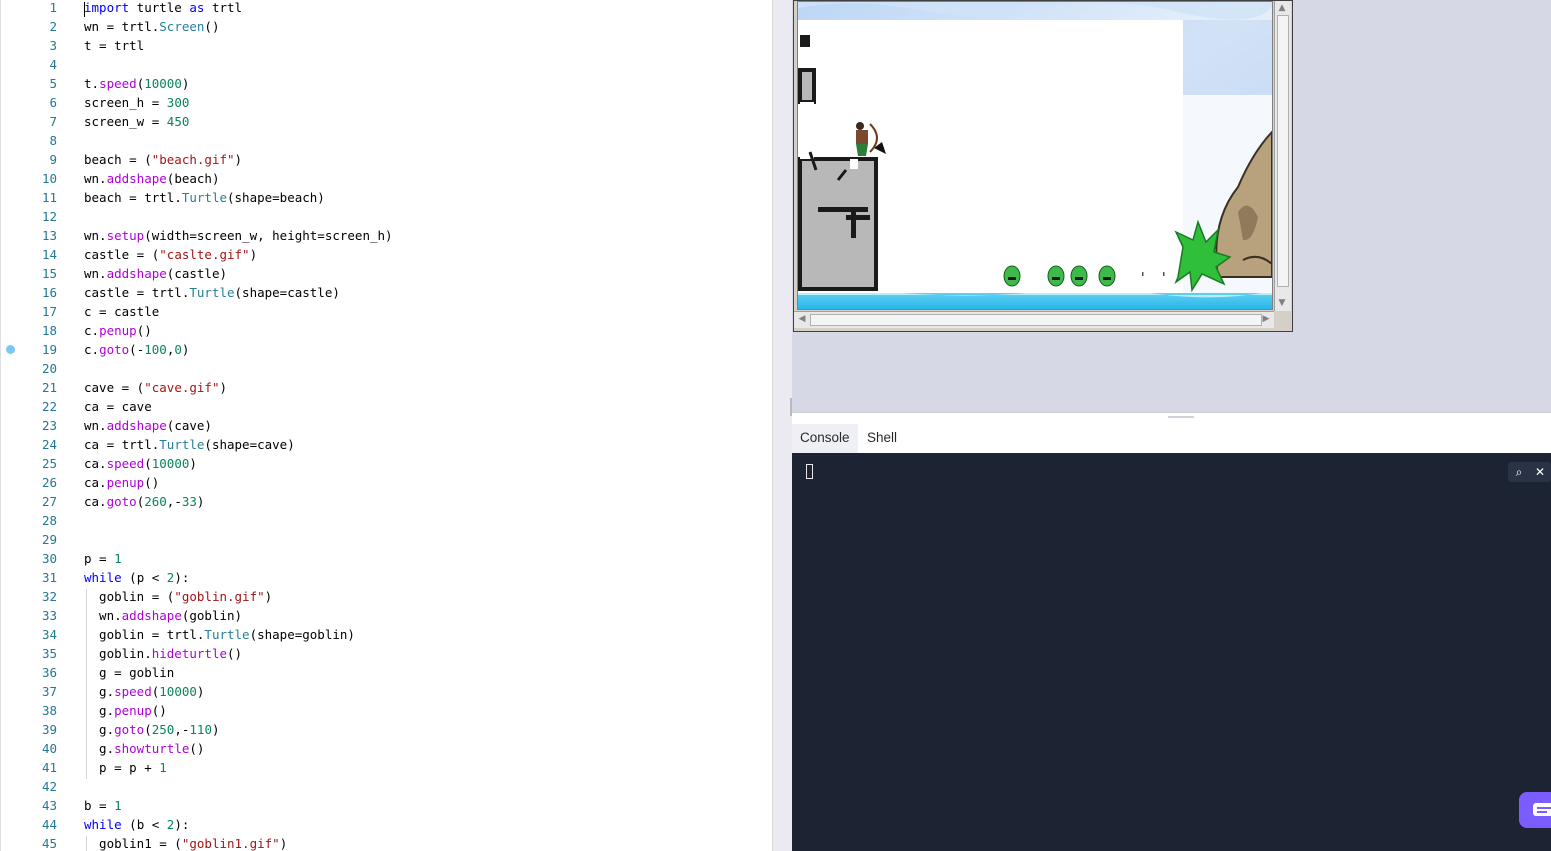 The width and height of the screenshot is (1551, 851). I want to click on code-line: 43 b = 1, so click(386, 805).